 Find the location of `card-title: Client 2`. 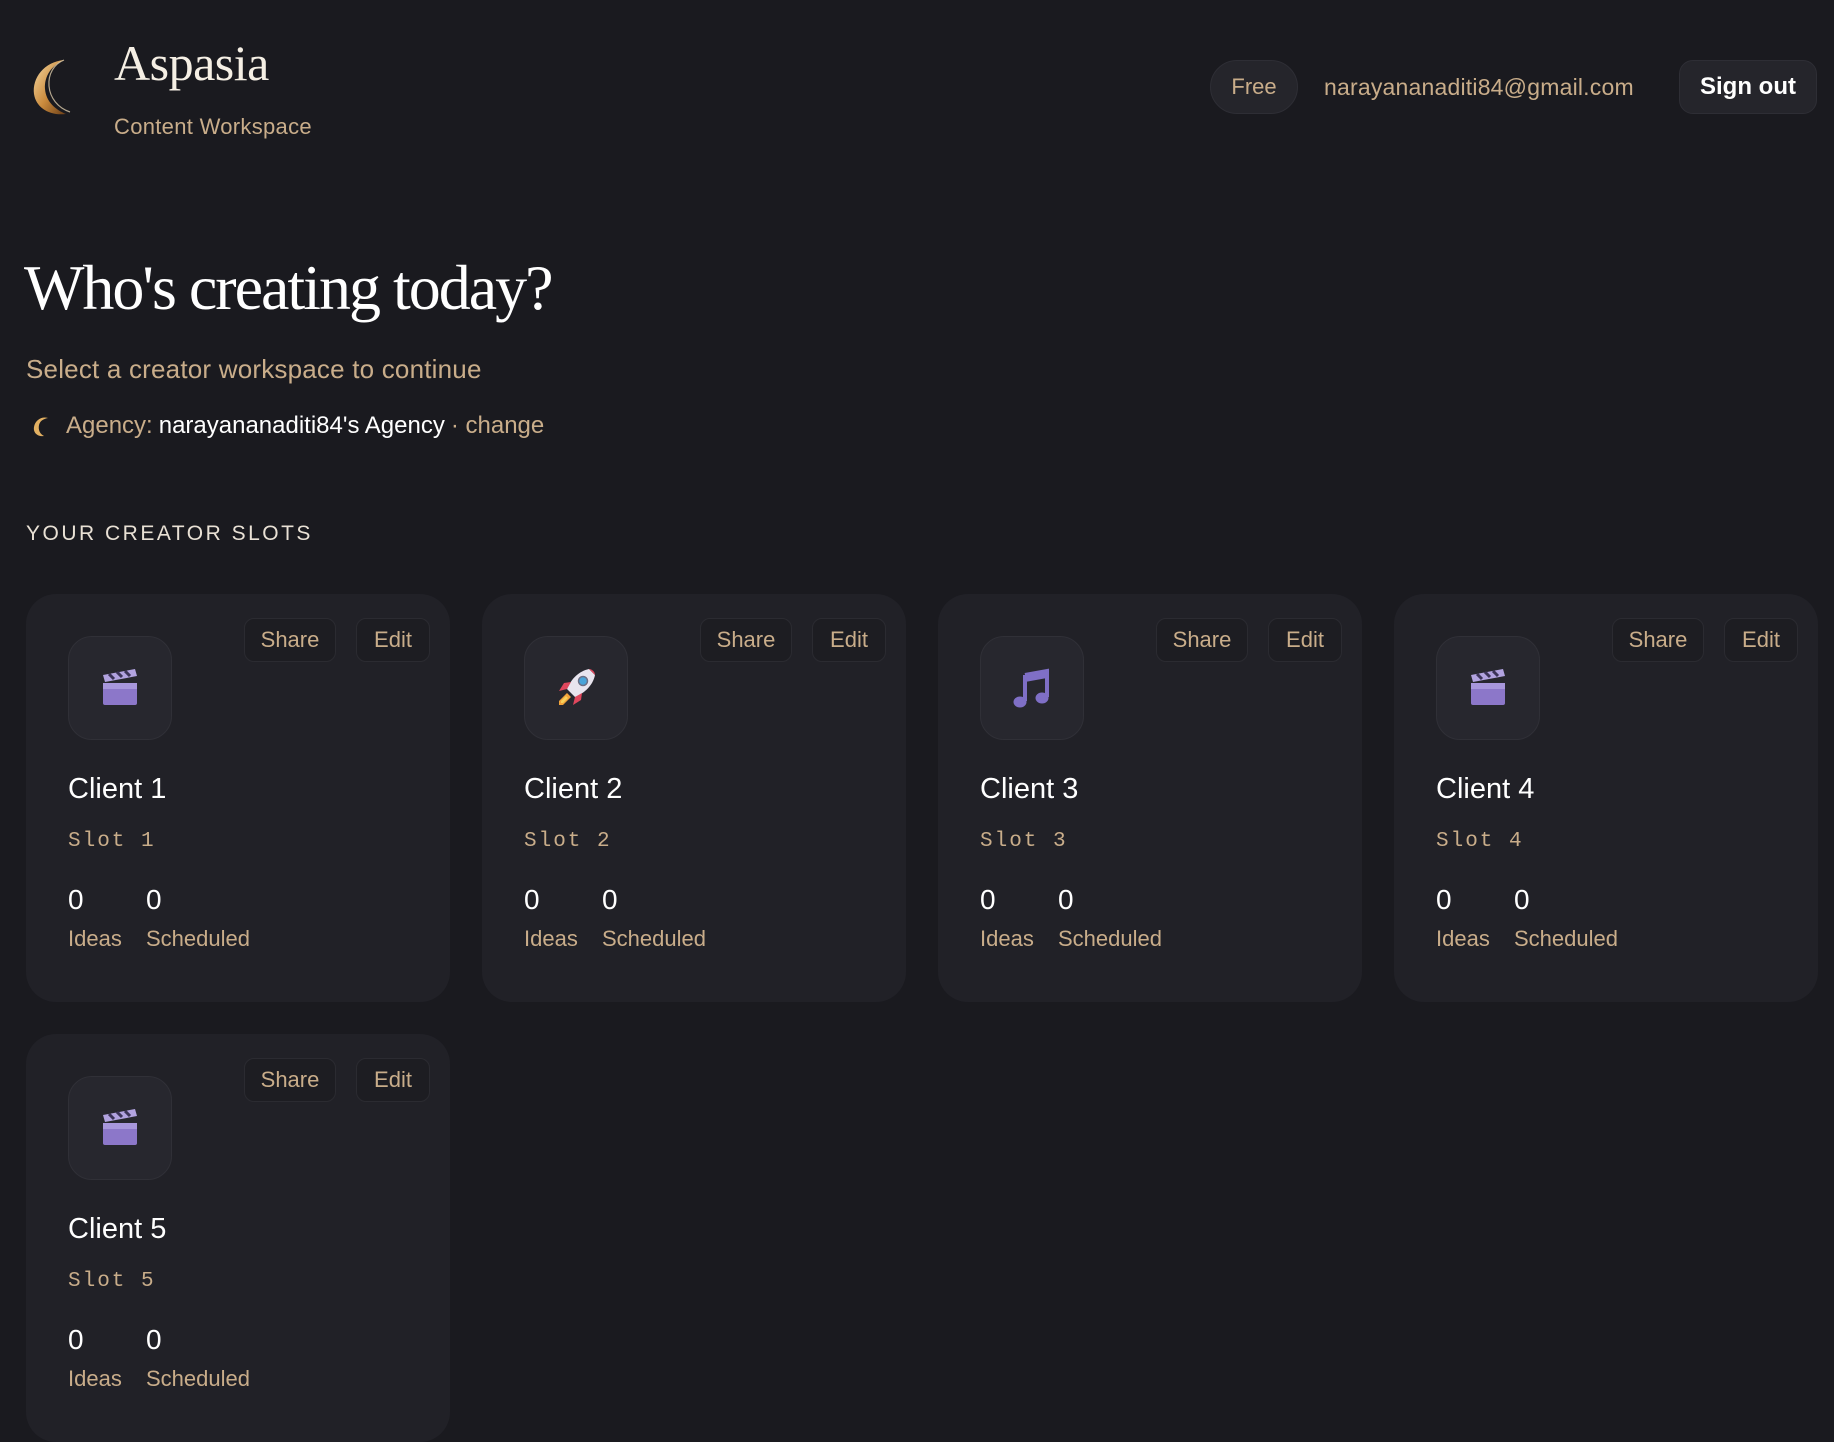

card-title: Client 2 is located at coordinates (573, 789).